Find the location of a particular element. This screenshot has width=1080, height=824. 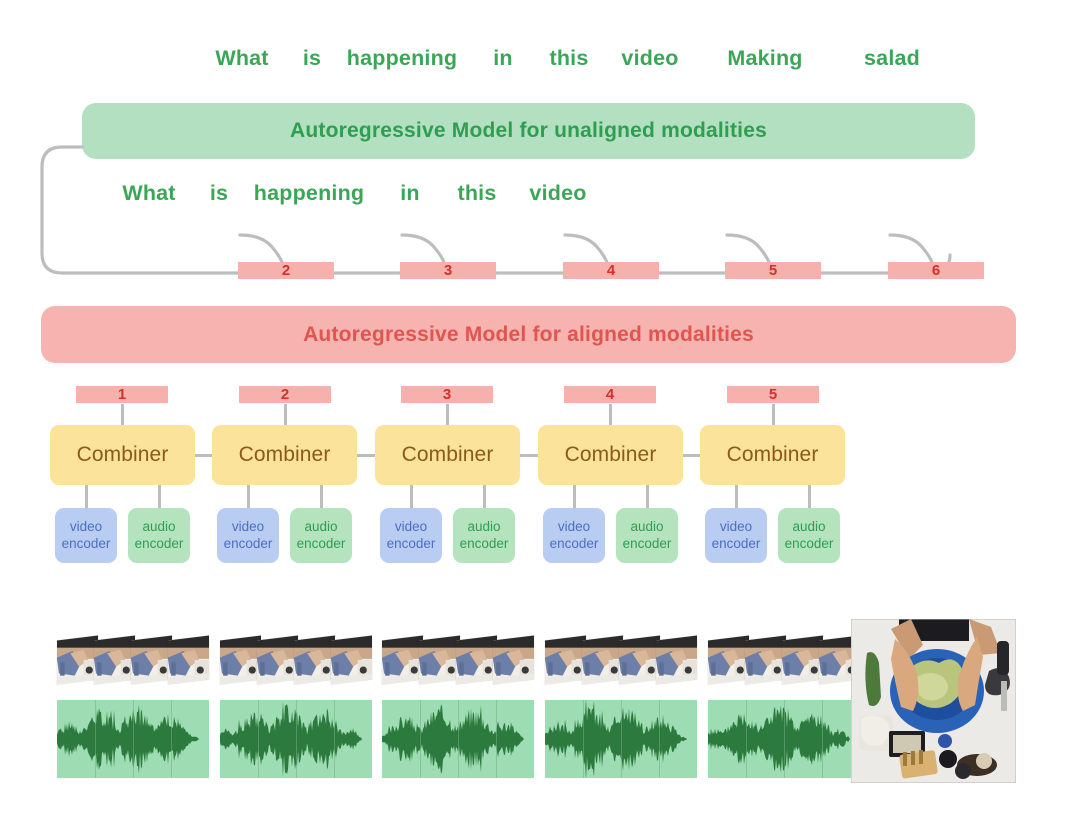

video-encoder-box-4: video encoder is located at coordinates (574, 535).